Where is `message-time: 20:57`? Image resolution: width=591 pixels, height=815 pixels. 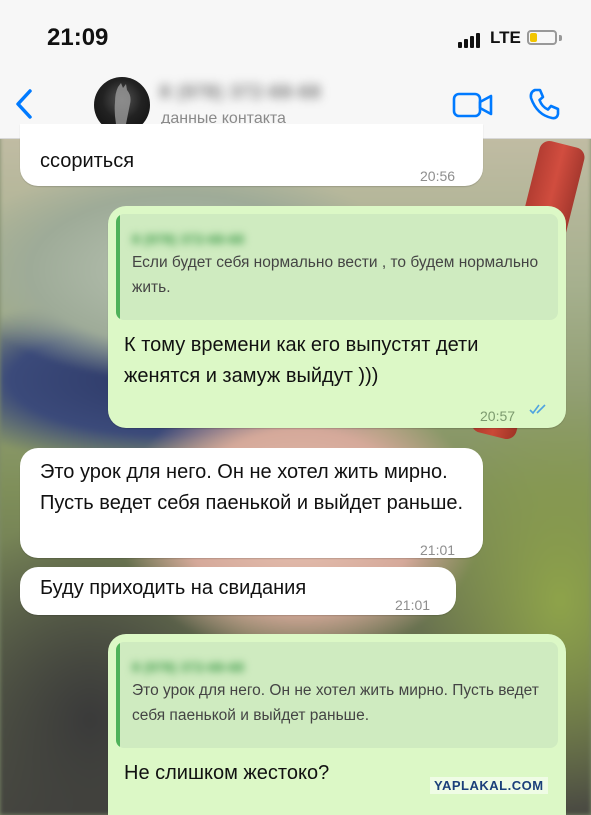 message-time: 20:57 is located at coordinates (498, 416).